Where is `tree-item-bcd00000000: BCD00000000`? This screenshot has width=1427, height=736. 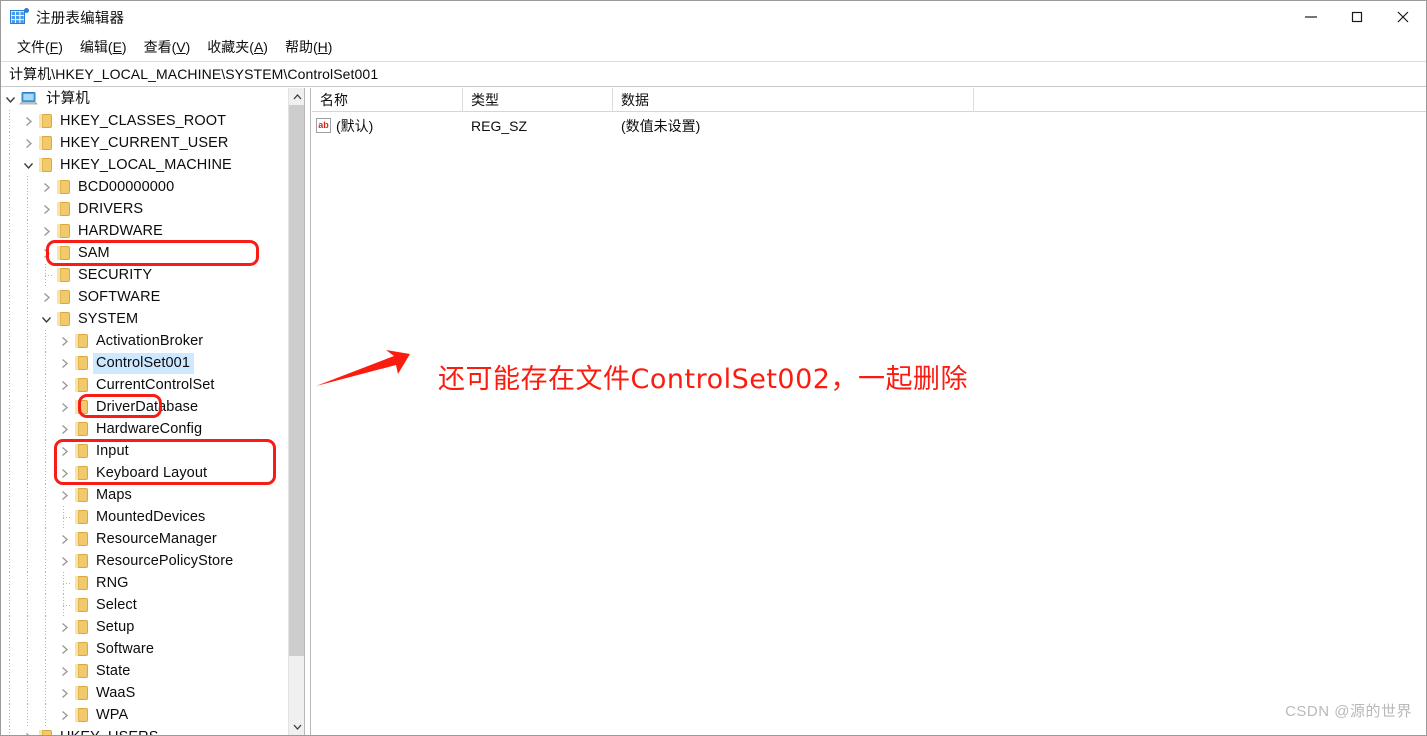
tree-item-bcd00000000: BCD00000000 is located at coordinates (145, 187).